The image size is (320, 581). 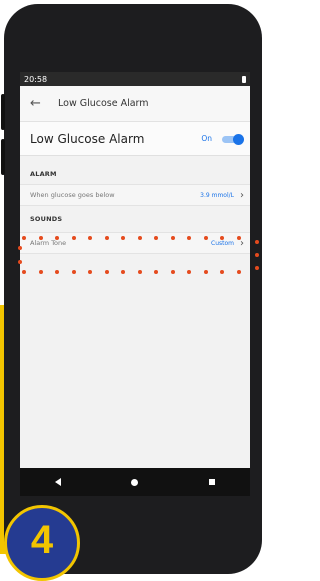 What do you see at coordinates (3, 112) in the screenshot?
I see `volume-button` at bounding box center [3, 112].